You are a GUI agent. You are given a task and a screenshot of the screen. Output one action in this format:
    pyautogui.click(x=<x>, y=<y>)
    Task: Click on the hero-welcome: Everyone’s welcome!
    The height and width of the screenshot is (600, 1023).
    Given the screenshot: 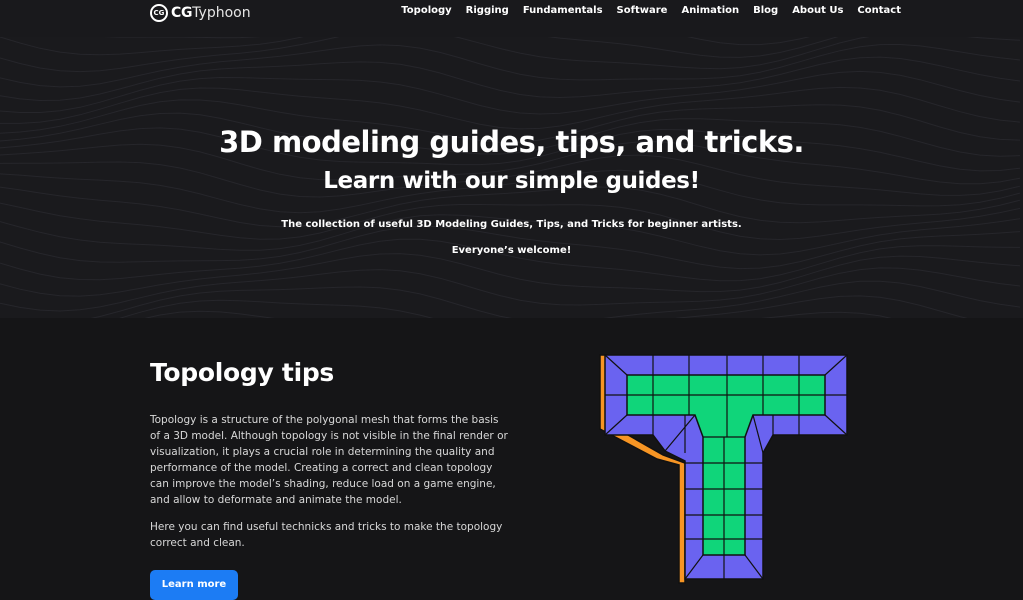 What is the action you would take?
    pyautogui.click(x=511, y=250)
    